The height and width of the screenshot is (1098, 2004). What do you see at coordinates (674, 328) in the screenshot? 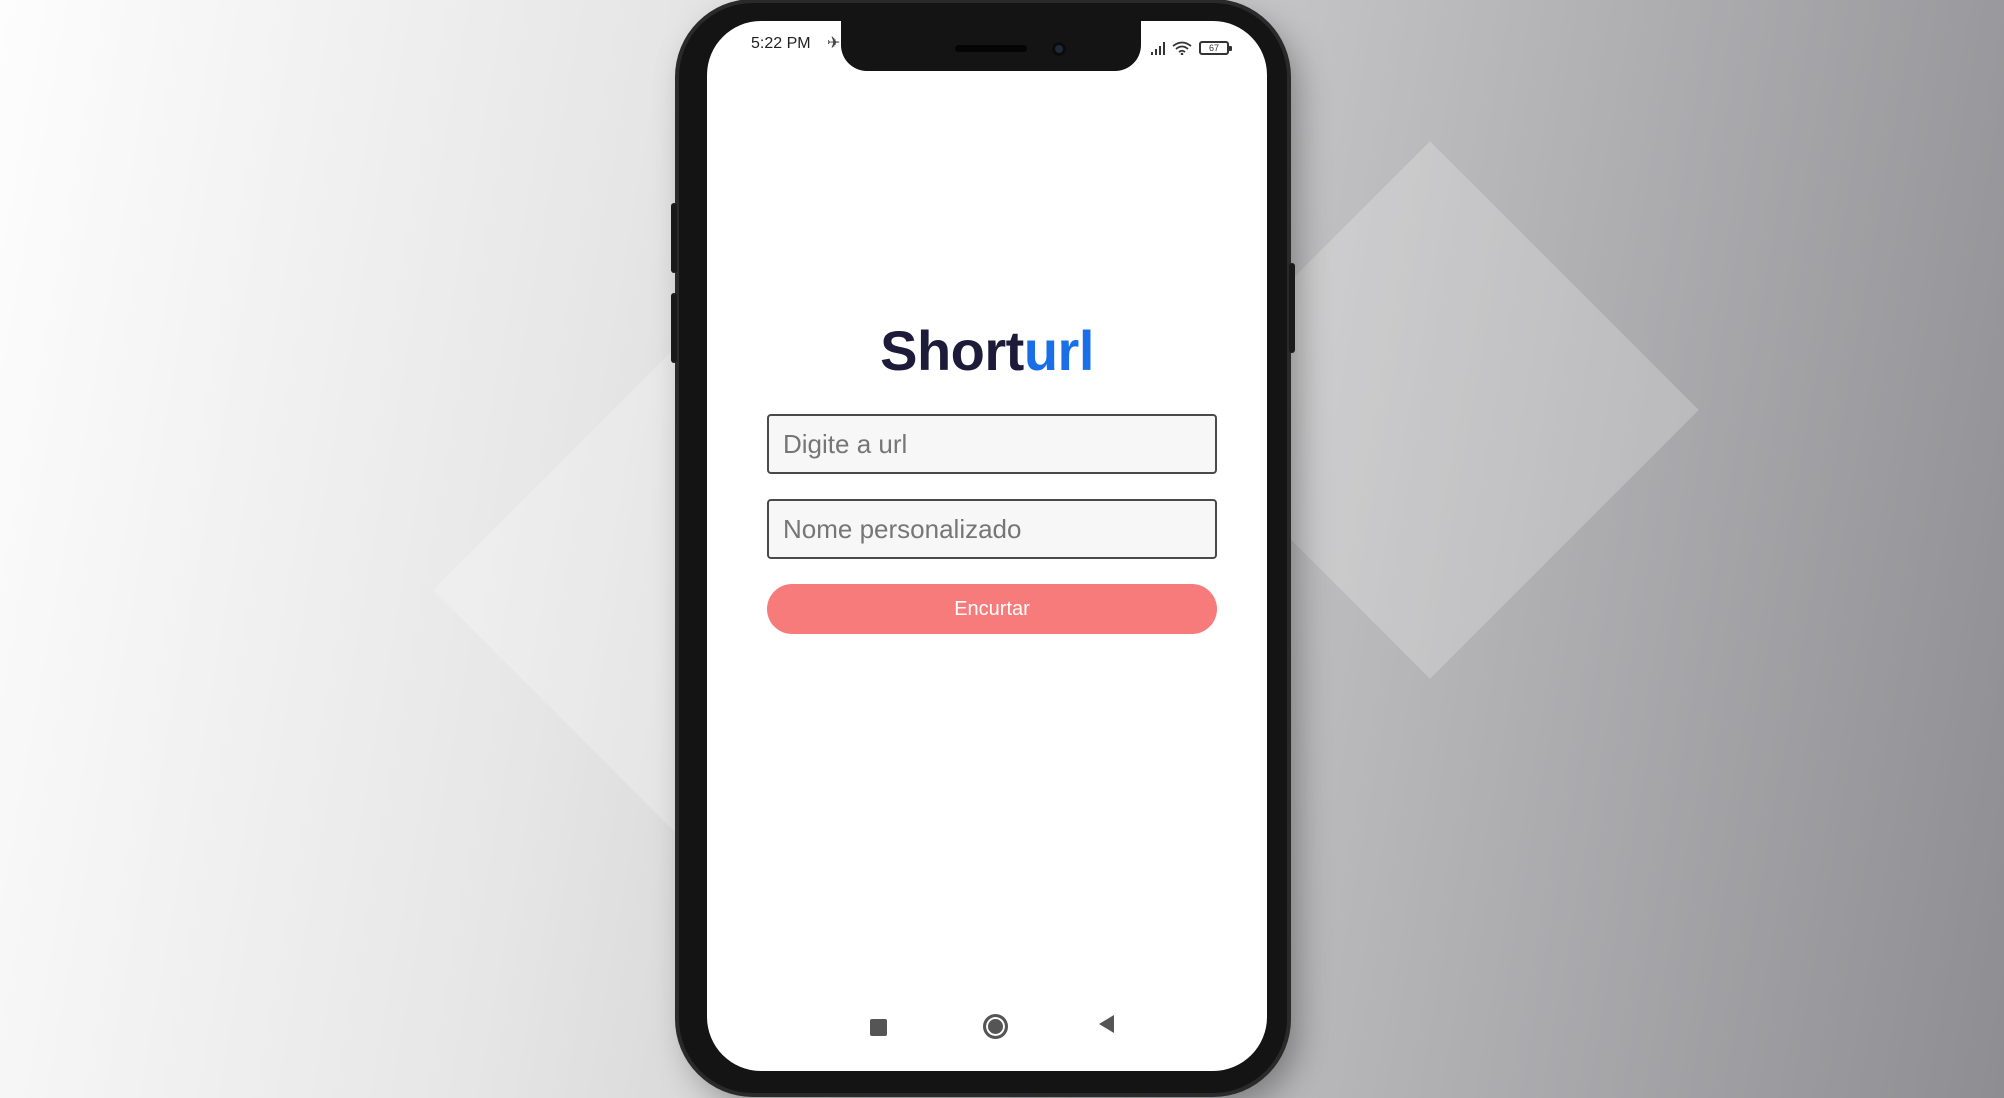
I see `volume-down-button` at bounding box center [674, 328].